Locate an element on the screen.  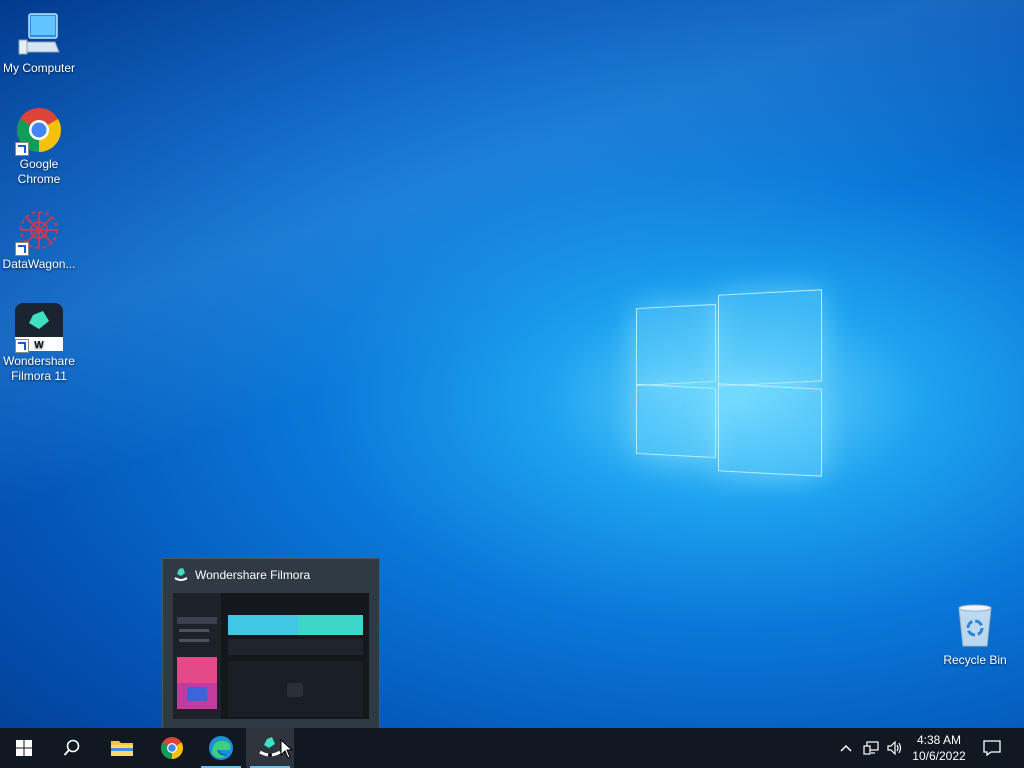
desktop-icon-label: My Computer is located at coordinates (39, 68).